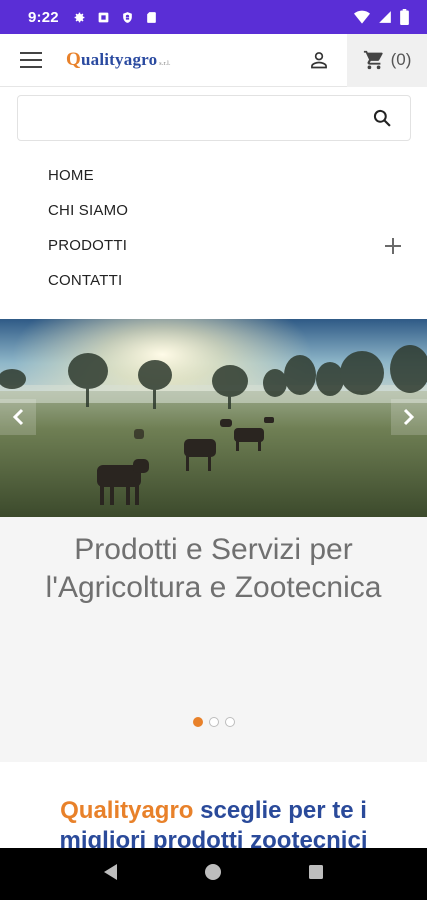  I want to click on user-icon, so click(319, 60).